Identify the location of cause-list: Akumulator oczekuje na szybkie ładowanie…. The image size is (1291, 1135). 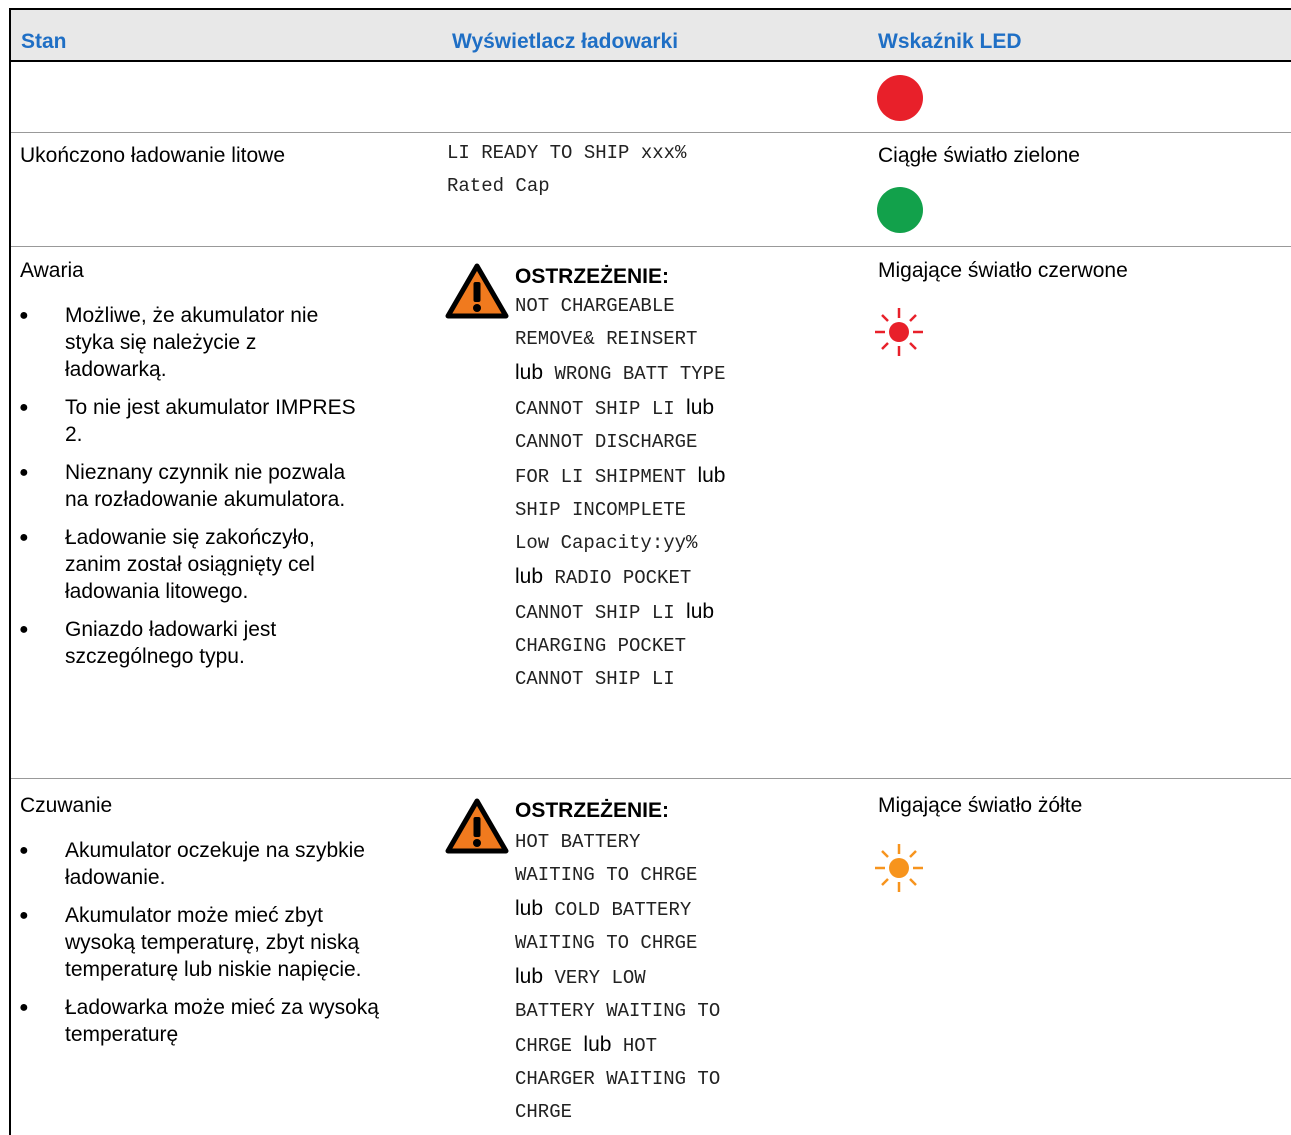
(199, 948).